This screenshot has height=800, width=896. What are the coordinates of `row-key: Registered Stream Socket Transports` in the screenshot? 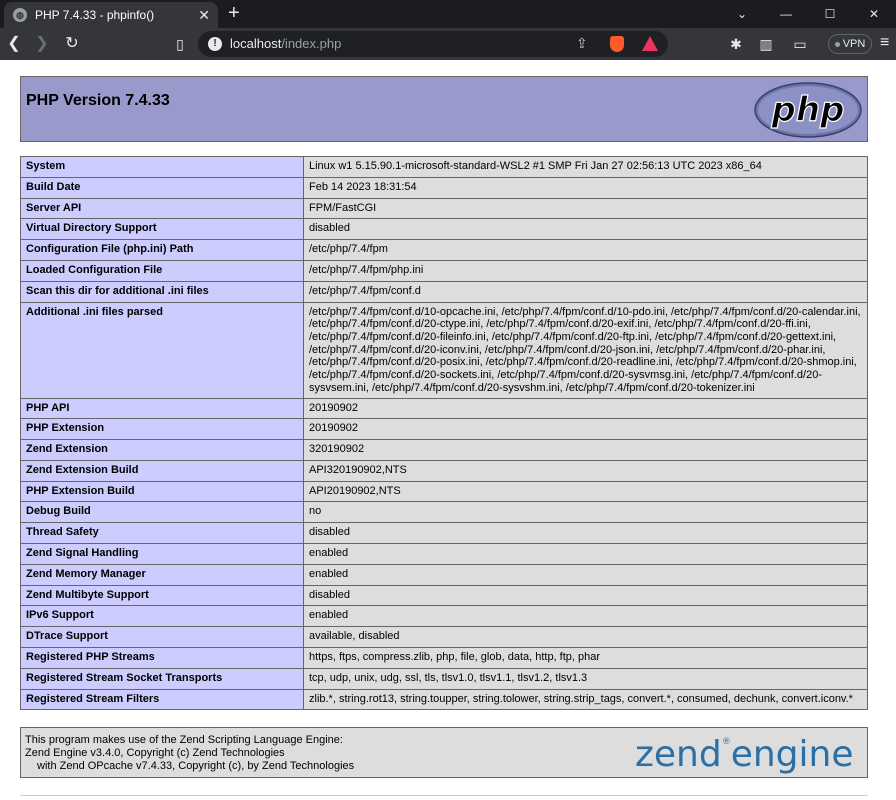 It's located at (162, 678).